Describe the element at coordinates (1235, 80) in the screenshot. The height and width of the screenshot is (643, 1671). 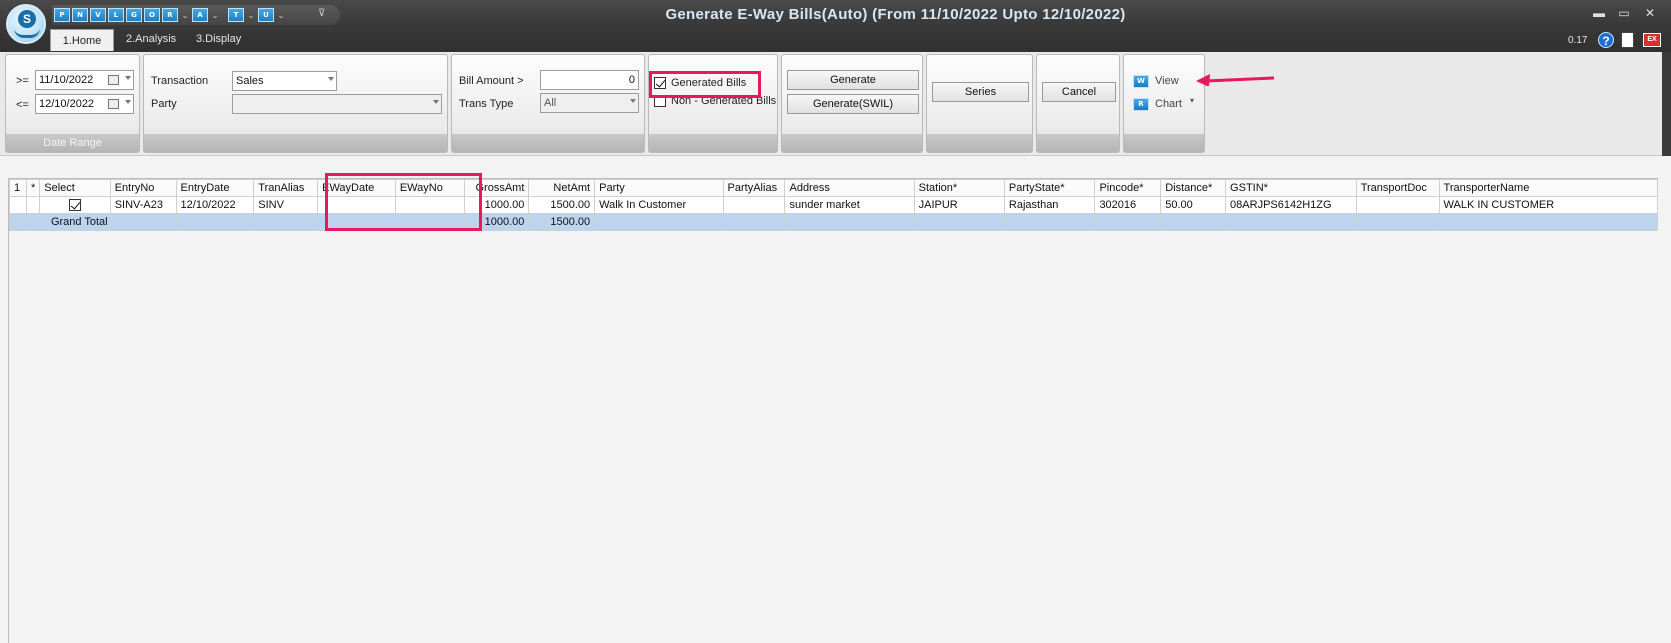
I see `pointer-arrow-icon` at that location.